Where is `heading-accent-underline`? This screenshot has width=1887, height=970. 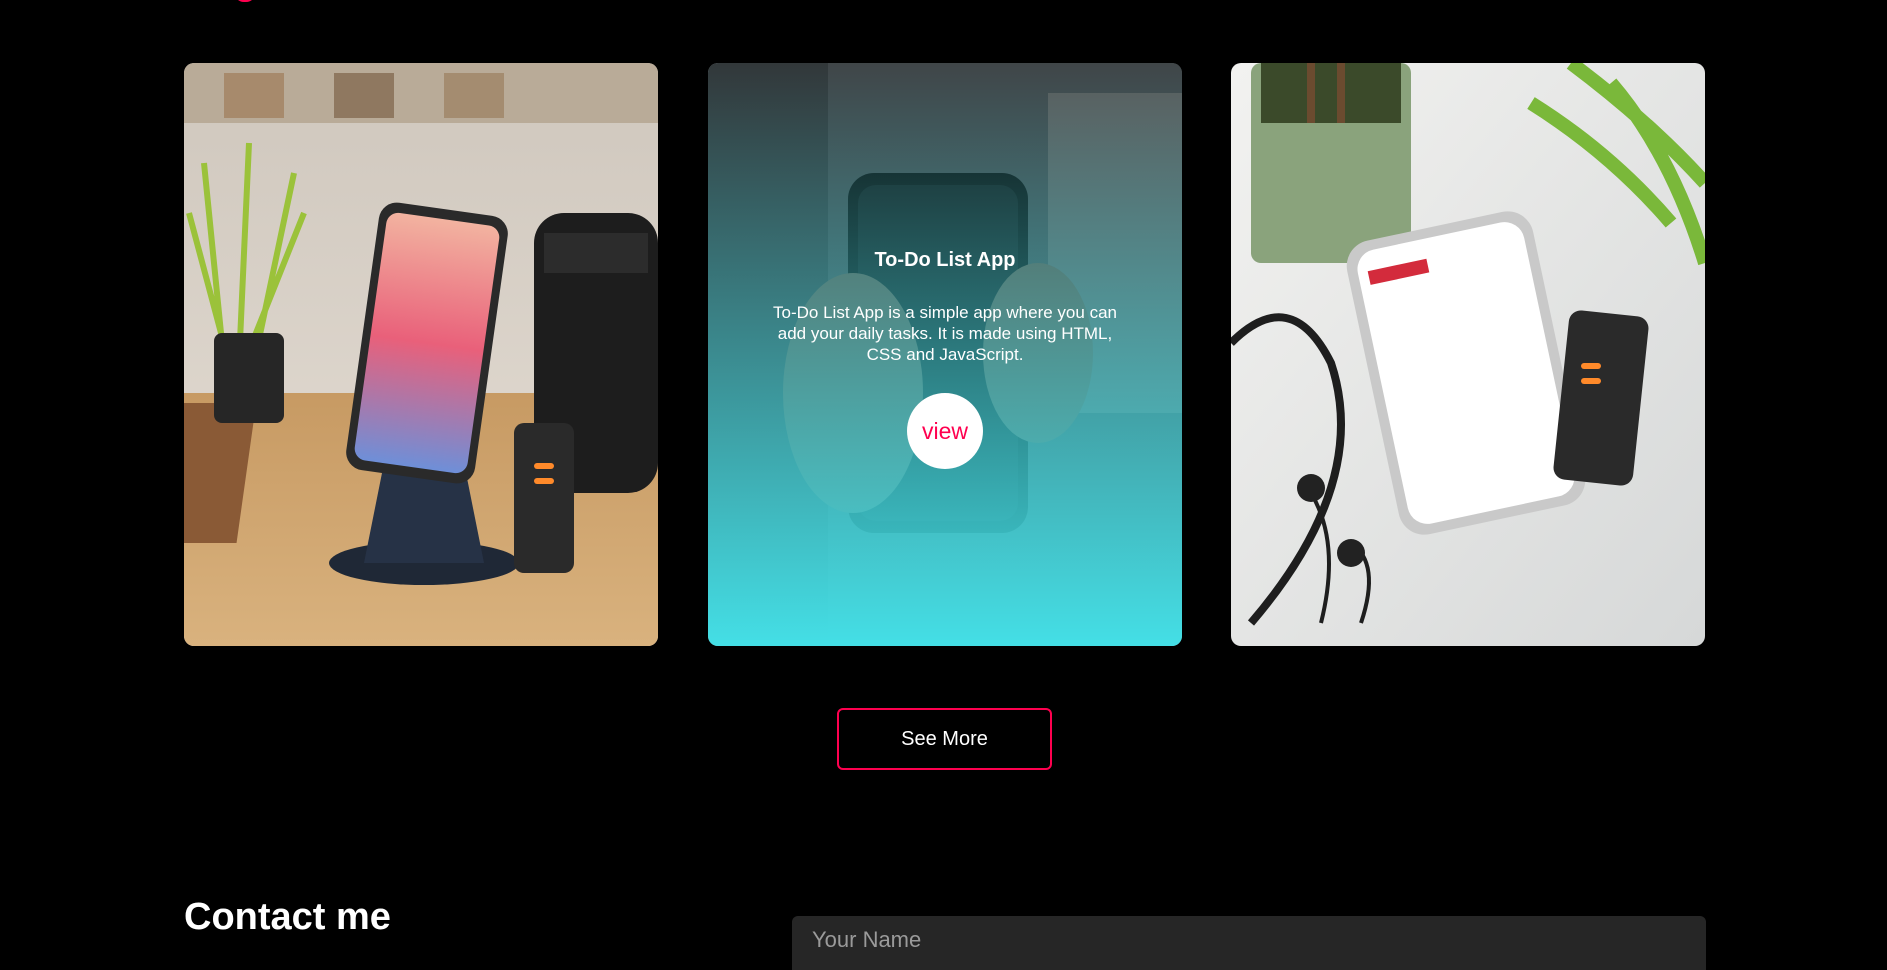
heading-accent-underline is located at coordinates (245, 1).